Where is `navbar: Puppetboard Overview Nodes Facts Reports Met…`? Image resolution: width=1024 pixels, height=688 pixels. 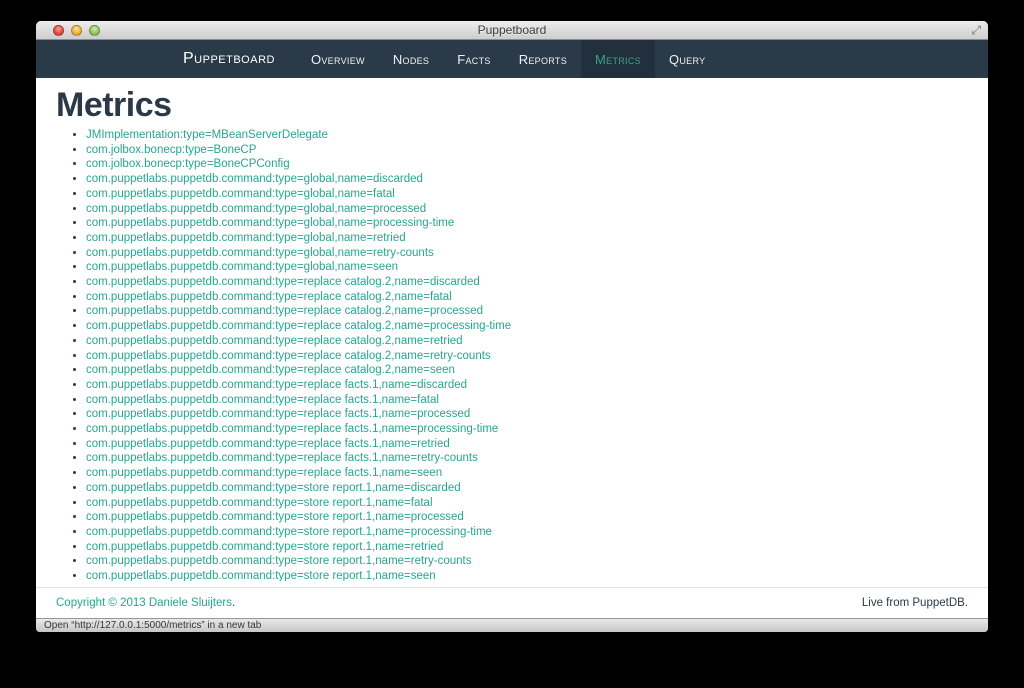 navbar: Puppetboard Overview Nodes Facts Reports Met… is located at coordinates (512, 59).